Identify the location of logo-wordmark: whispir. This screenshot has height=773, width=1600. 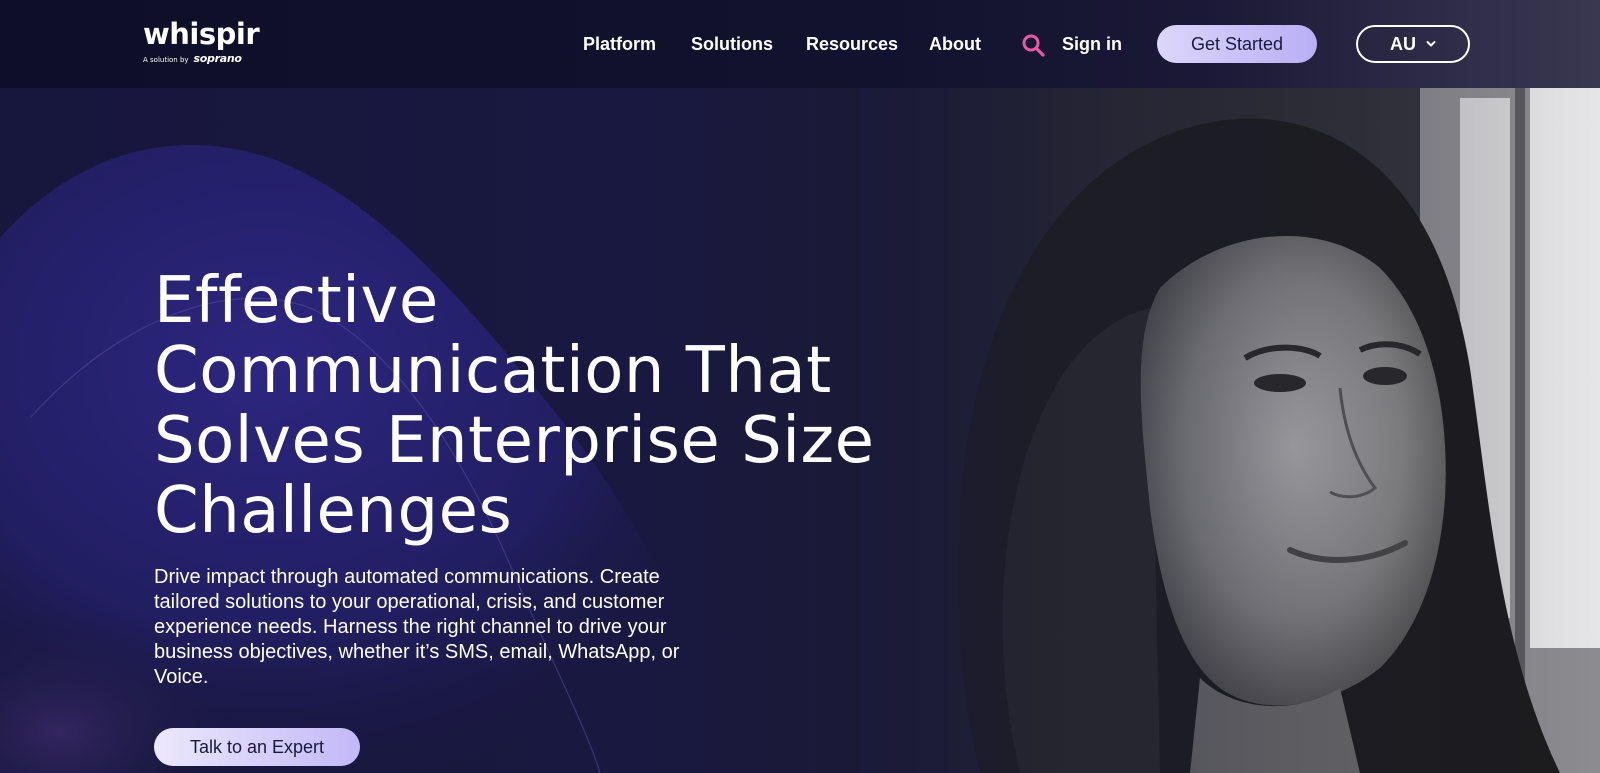
(201, 34).